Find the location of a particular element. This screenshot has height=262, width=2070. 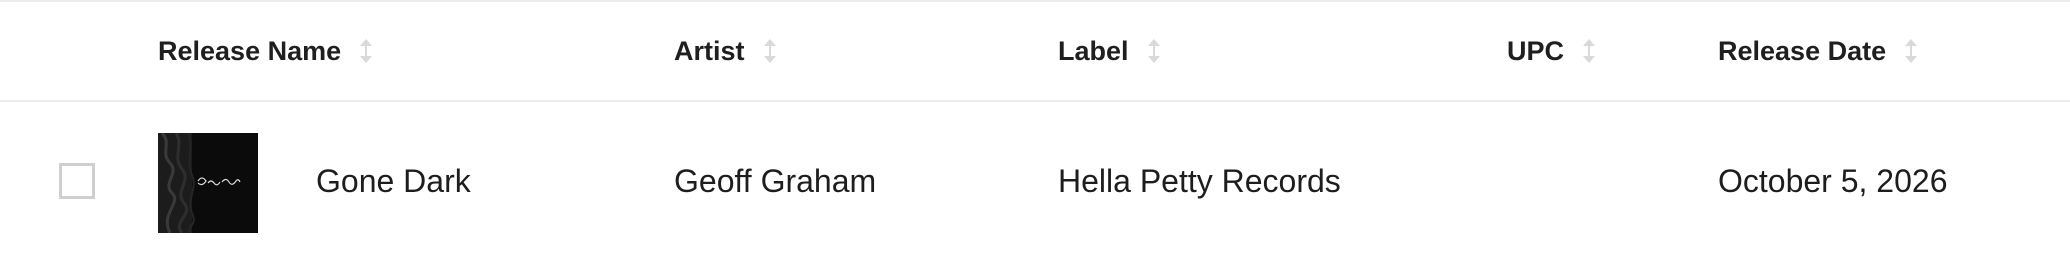

column-header-release-date: Release Date is located at coordinates (1818, 51).